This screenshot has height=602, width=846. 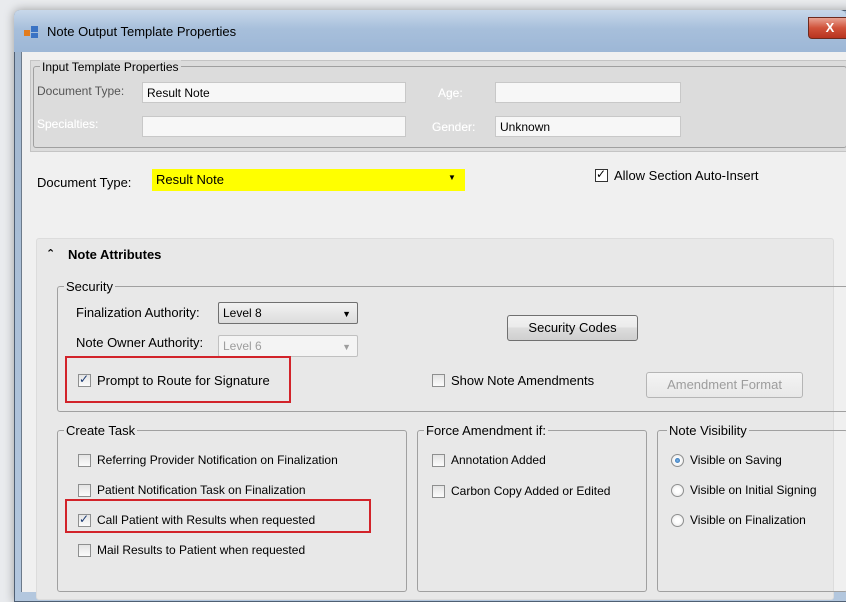 I want to click on allow-auto-insert-label: Allow Section Auto-Insert, so click(x=686, y=175).